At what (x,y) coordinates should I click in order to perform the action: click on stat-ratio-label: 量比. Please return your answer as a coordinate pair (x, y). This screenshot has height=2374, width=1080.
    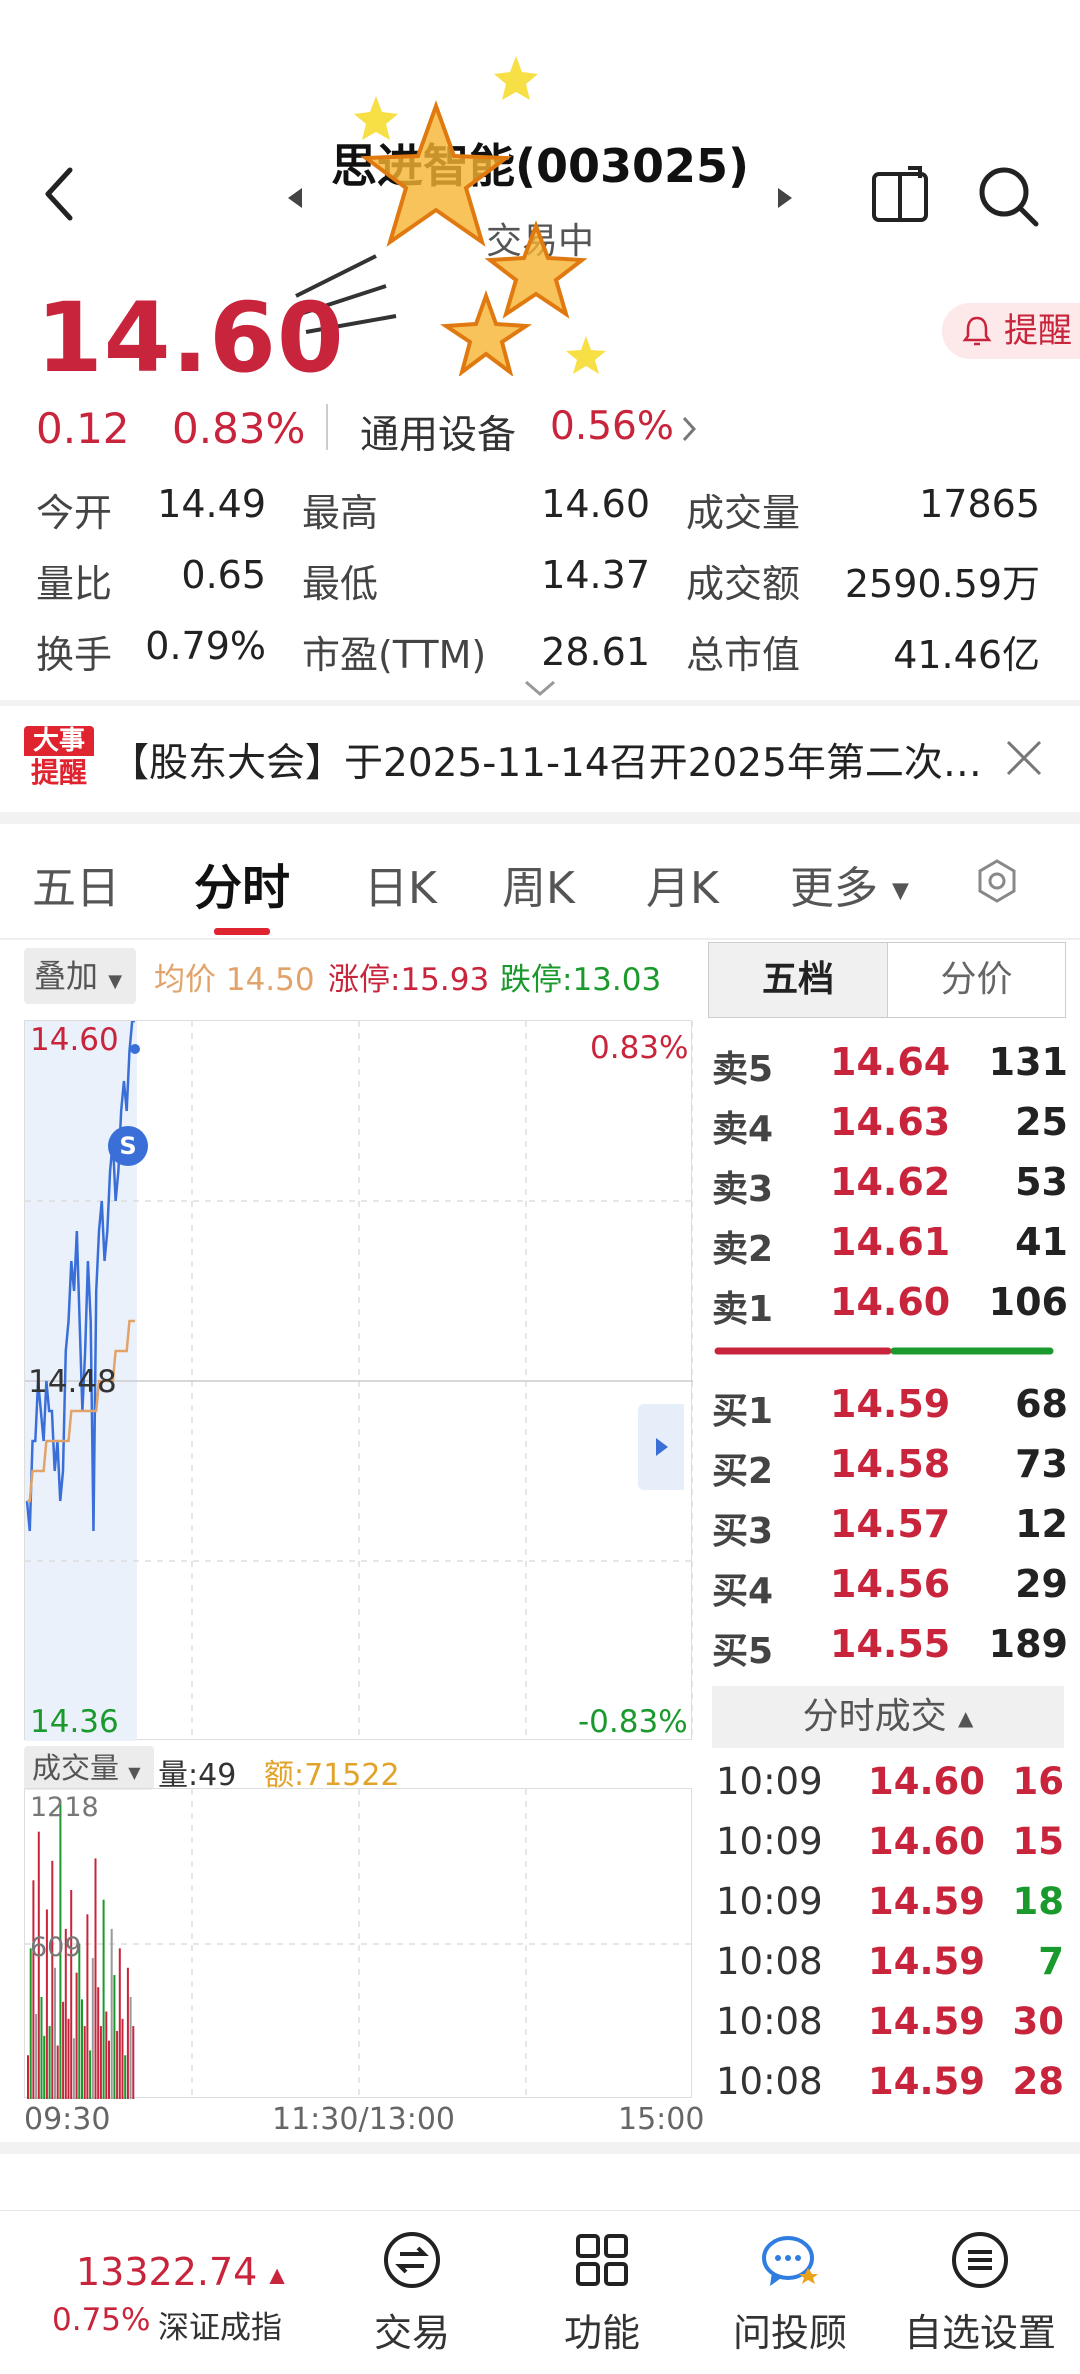
    Looking at the image, I should click on (74, 584).